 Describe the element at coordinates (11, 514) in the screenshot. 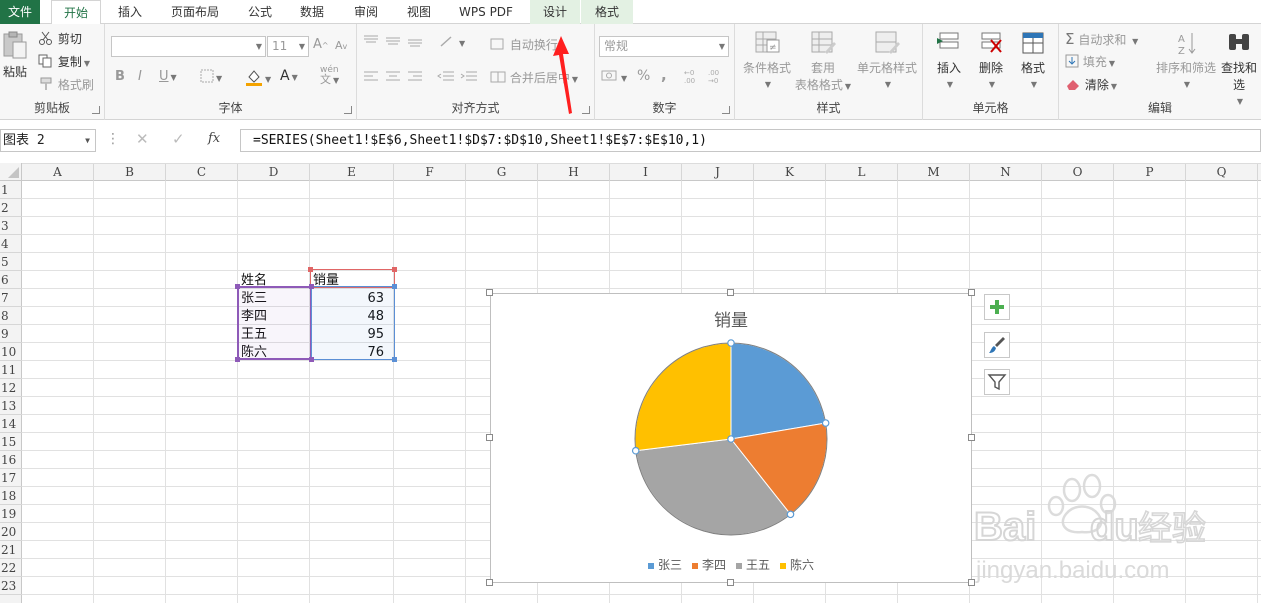

I see `row-header: 19` at that location.